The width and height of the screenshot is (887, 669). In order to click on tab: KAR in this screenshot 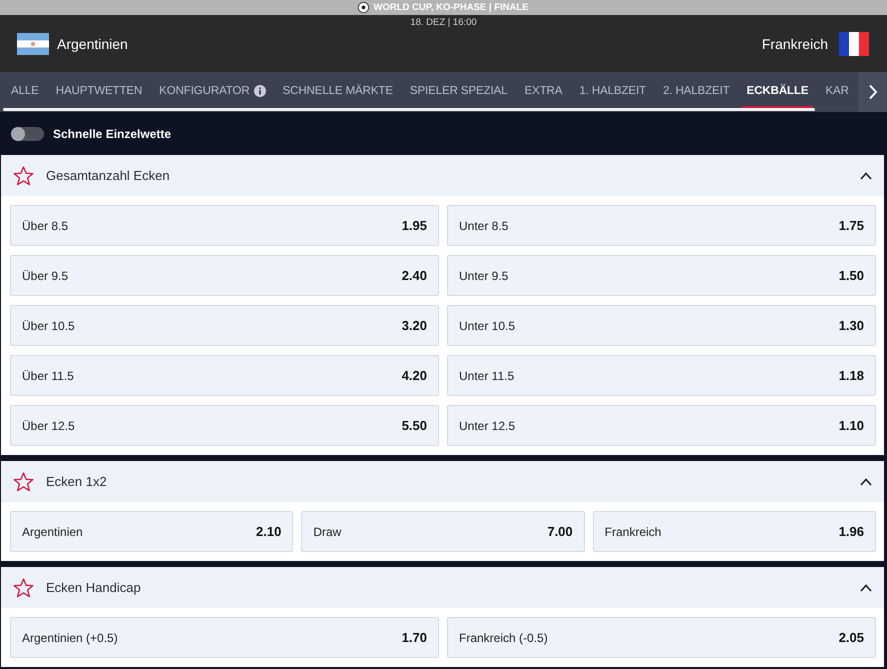, I will do `click(837, 90)`.